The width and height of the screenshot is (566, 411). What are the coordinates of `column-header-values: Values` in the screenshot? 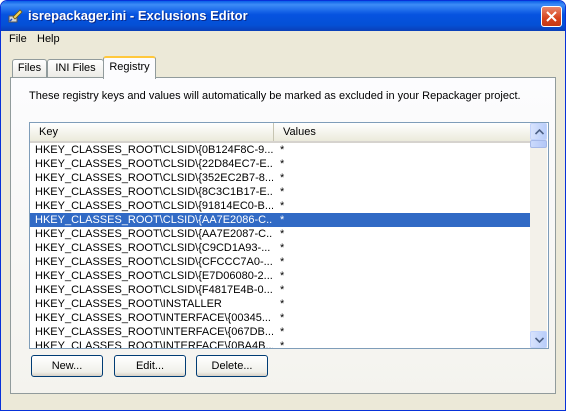 It's located at (402, 132).